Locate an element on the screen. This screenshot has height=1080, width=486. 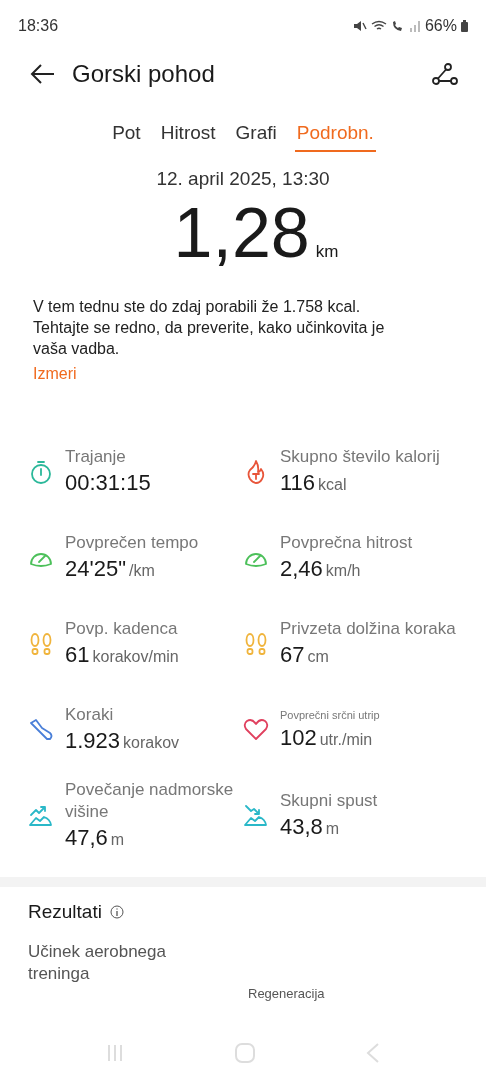
metric-label: Trajanje is located at coordinates (96, 457).